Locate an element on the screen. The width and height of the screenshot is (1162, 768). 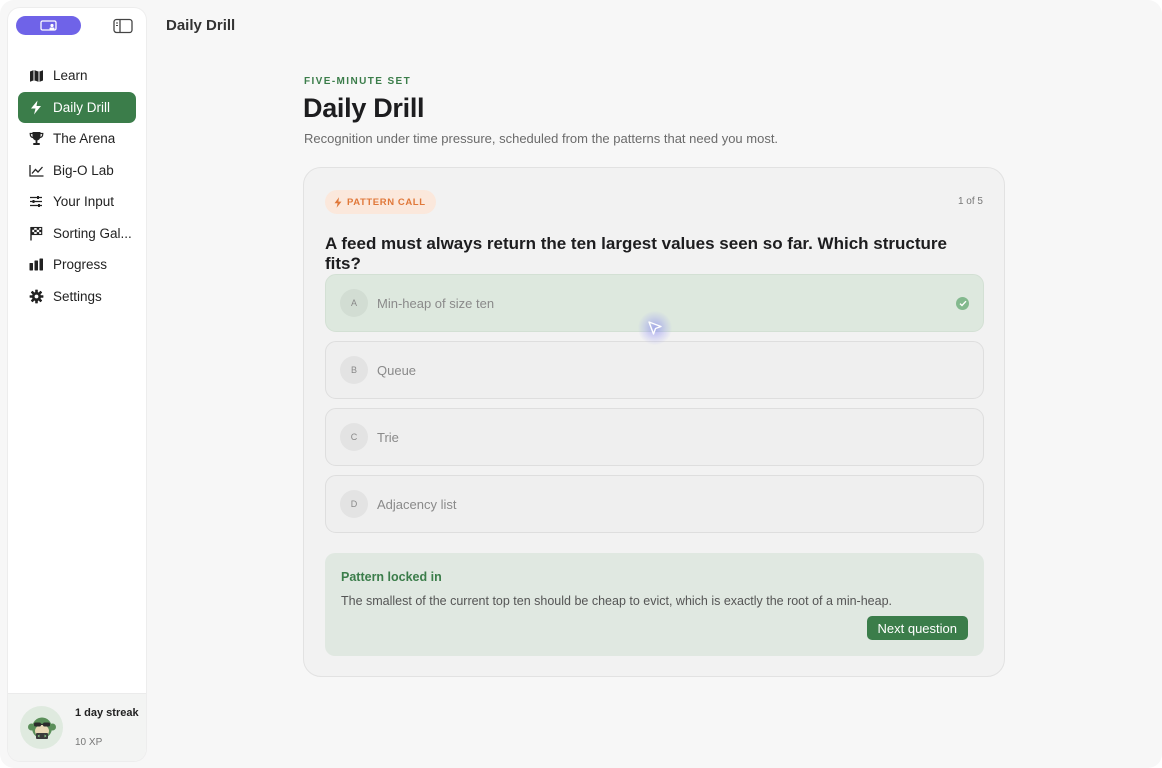
cursor-arrow-icon is located at coordinates (655, 328).